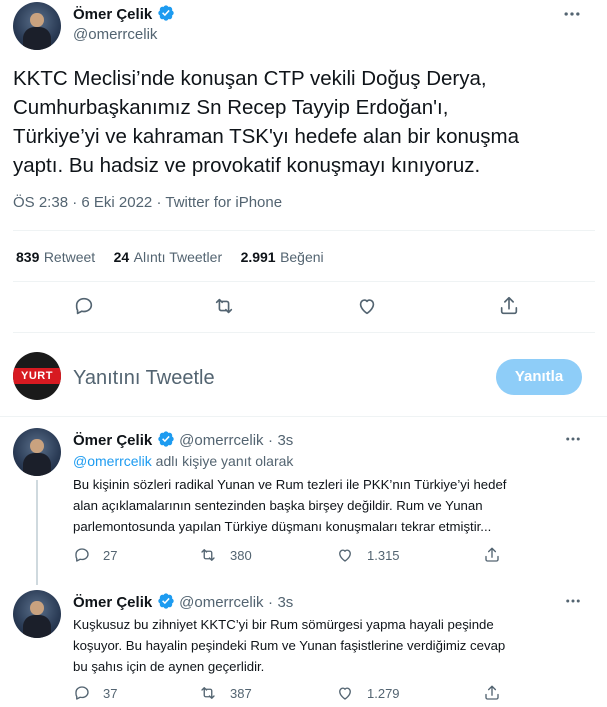 This screenshot has height=707, width=607. Describe the element at coordinates (110, 693) in the screenshot. I see `reply-count: 37` at that location.